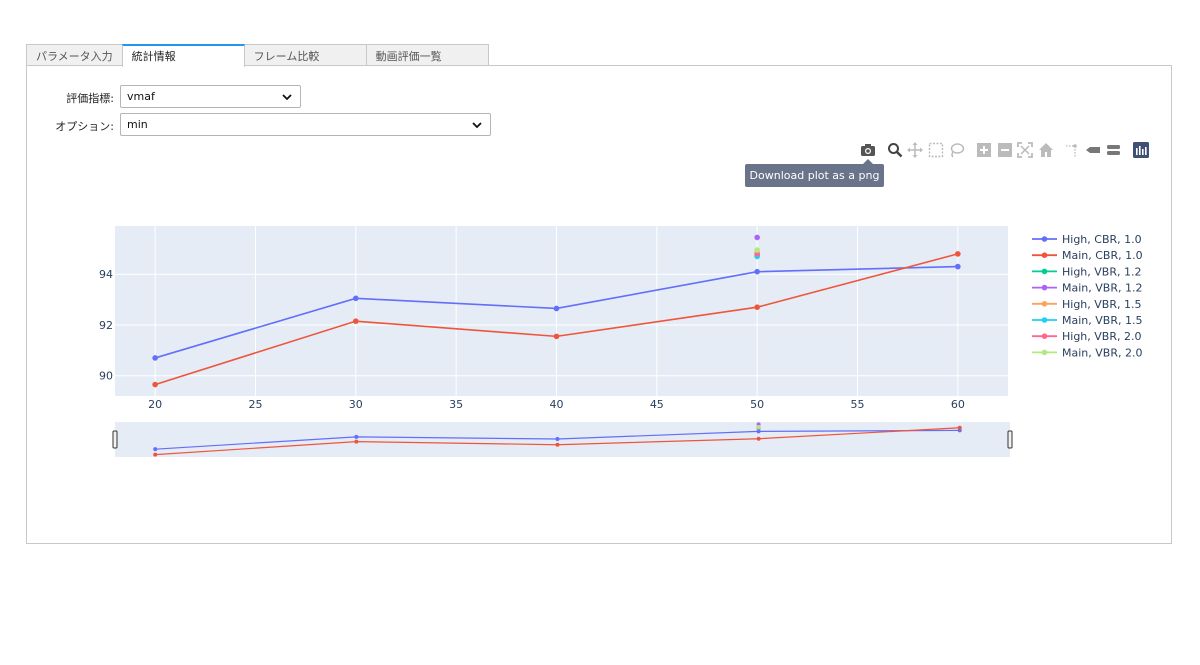 This screenshot has height=665, width=1200. Describe the element at coordinates (84, 126) in the screenshot. I see `option-label: オプション:` at that location.